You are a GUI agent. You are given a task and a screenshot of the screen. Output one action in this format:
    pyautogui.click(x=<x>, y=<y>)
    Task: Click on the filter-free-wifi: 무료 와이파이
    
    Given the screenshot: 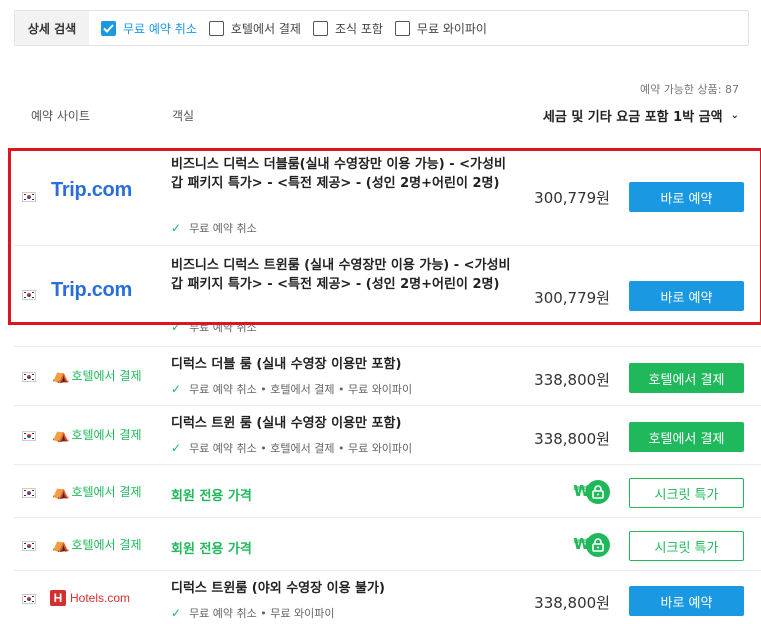 What is the action you would take?
    pyautogui.click(x=440, y=28)
    